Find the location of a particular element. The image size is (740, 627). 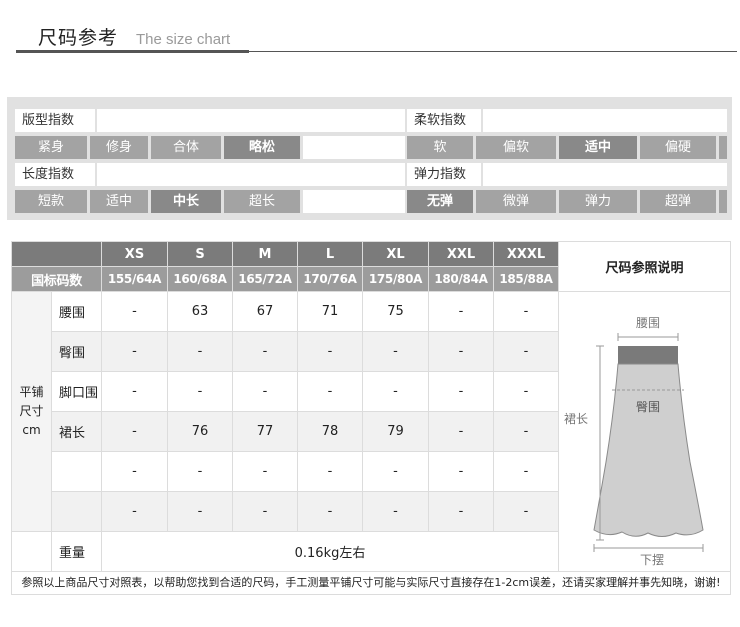

softness-index-label: 柔软指数 is located at coordinates (444, 120).